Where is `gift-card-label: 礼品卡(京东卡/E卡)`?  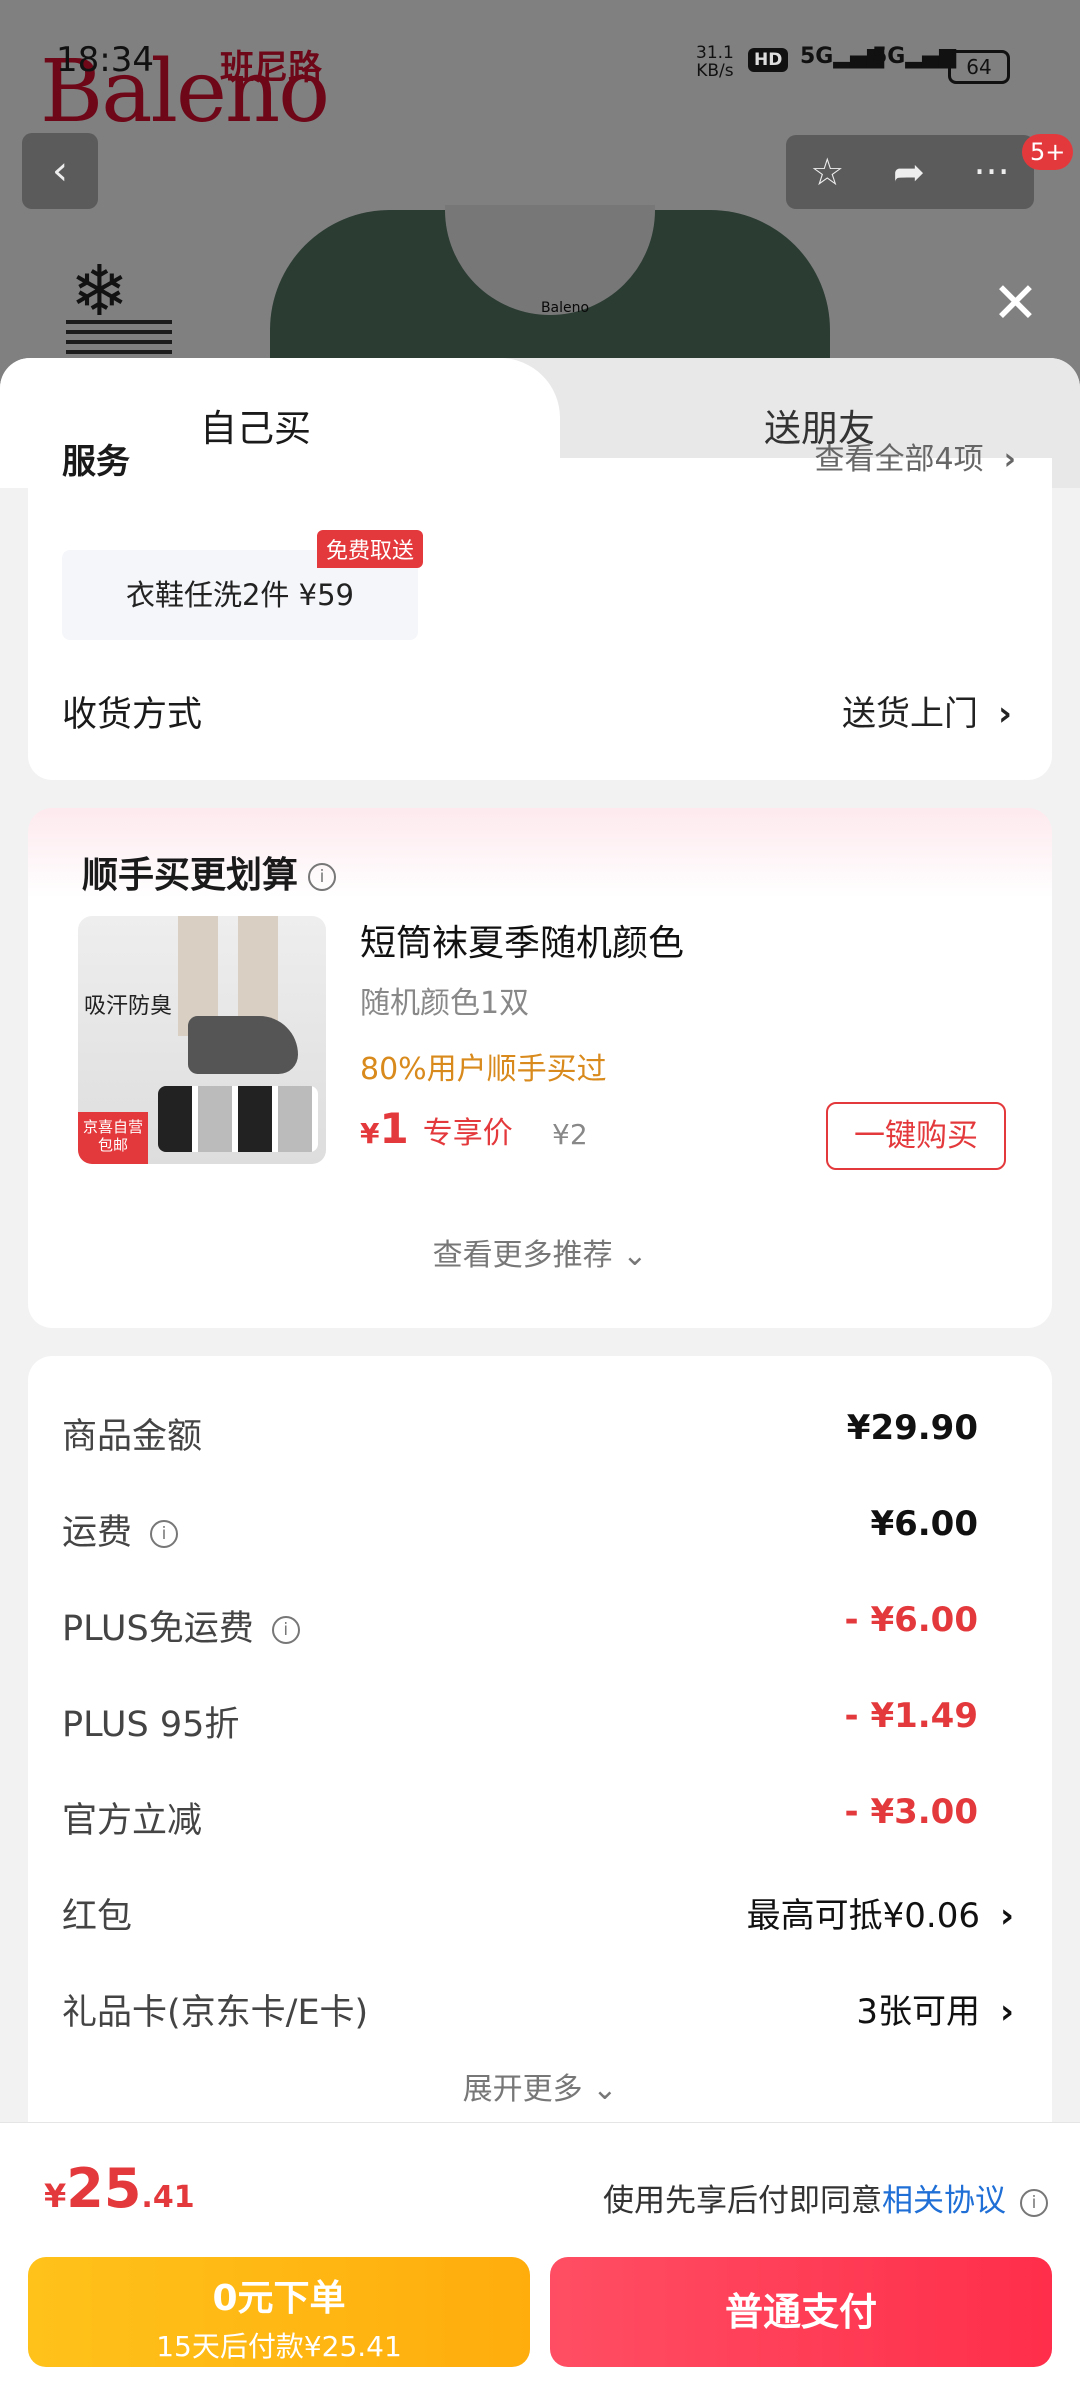 gift-card-label: 礼品卡(京东卡/E卡) is located at coordinates (215, 2013).